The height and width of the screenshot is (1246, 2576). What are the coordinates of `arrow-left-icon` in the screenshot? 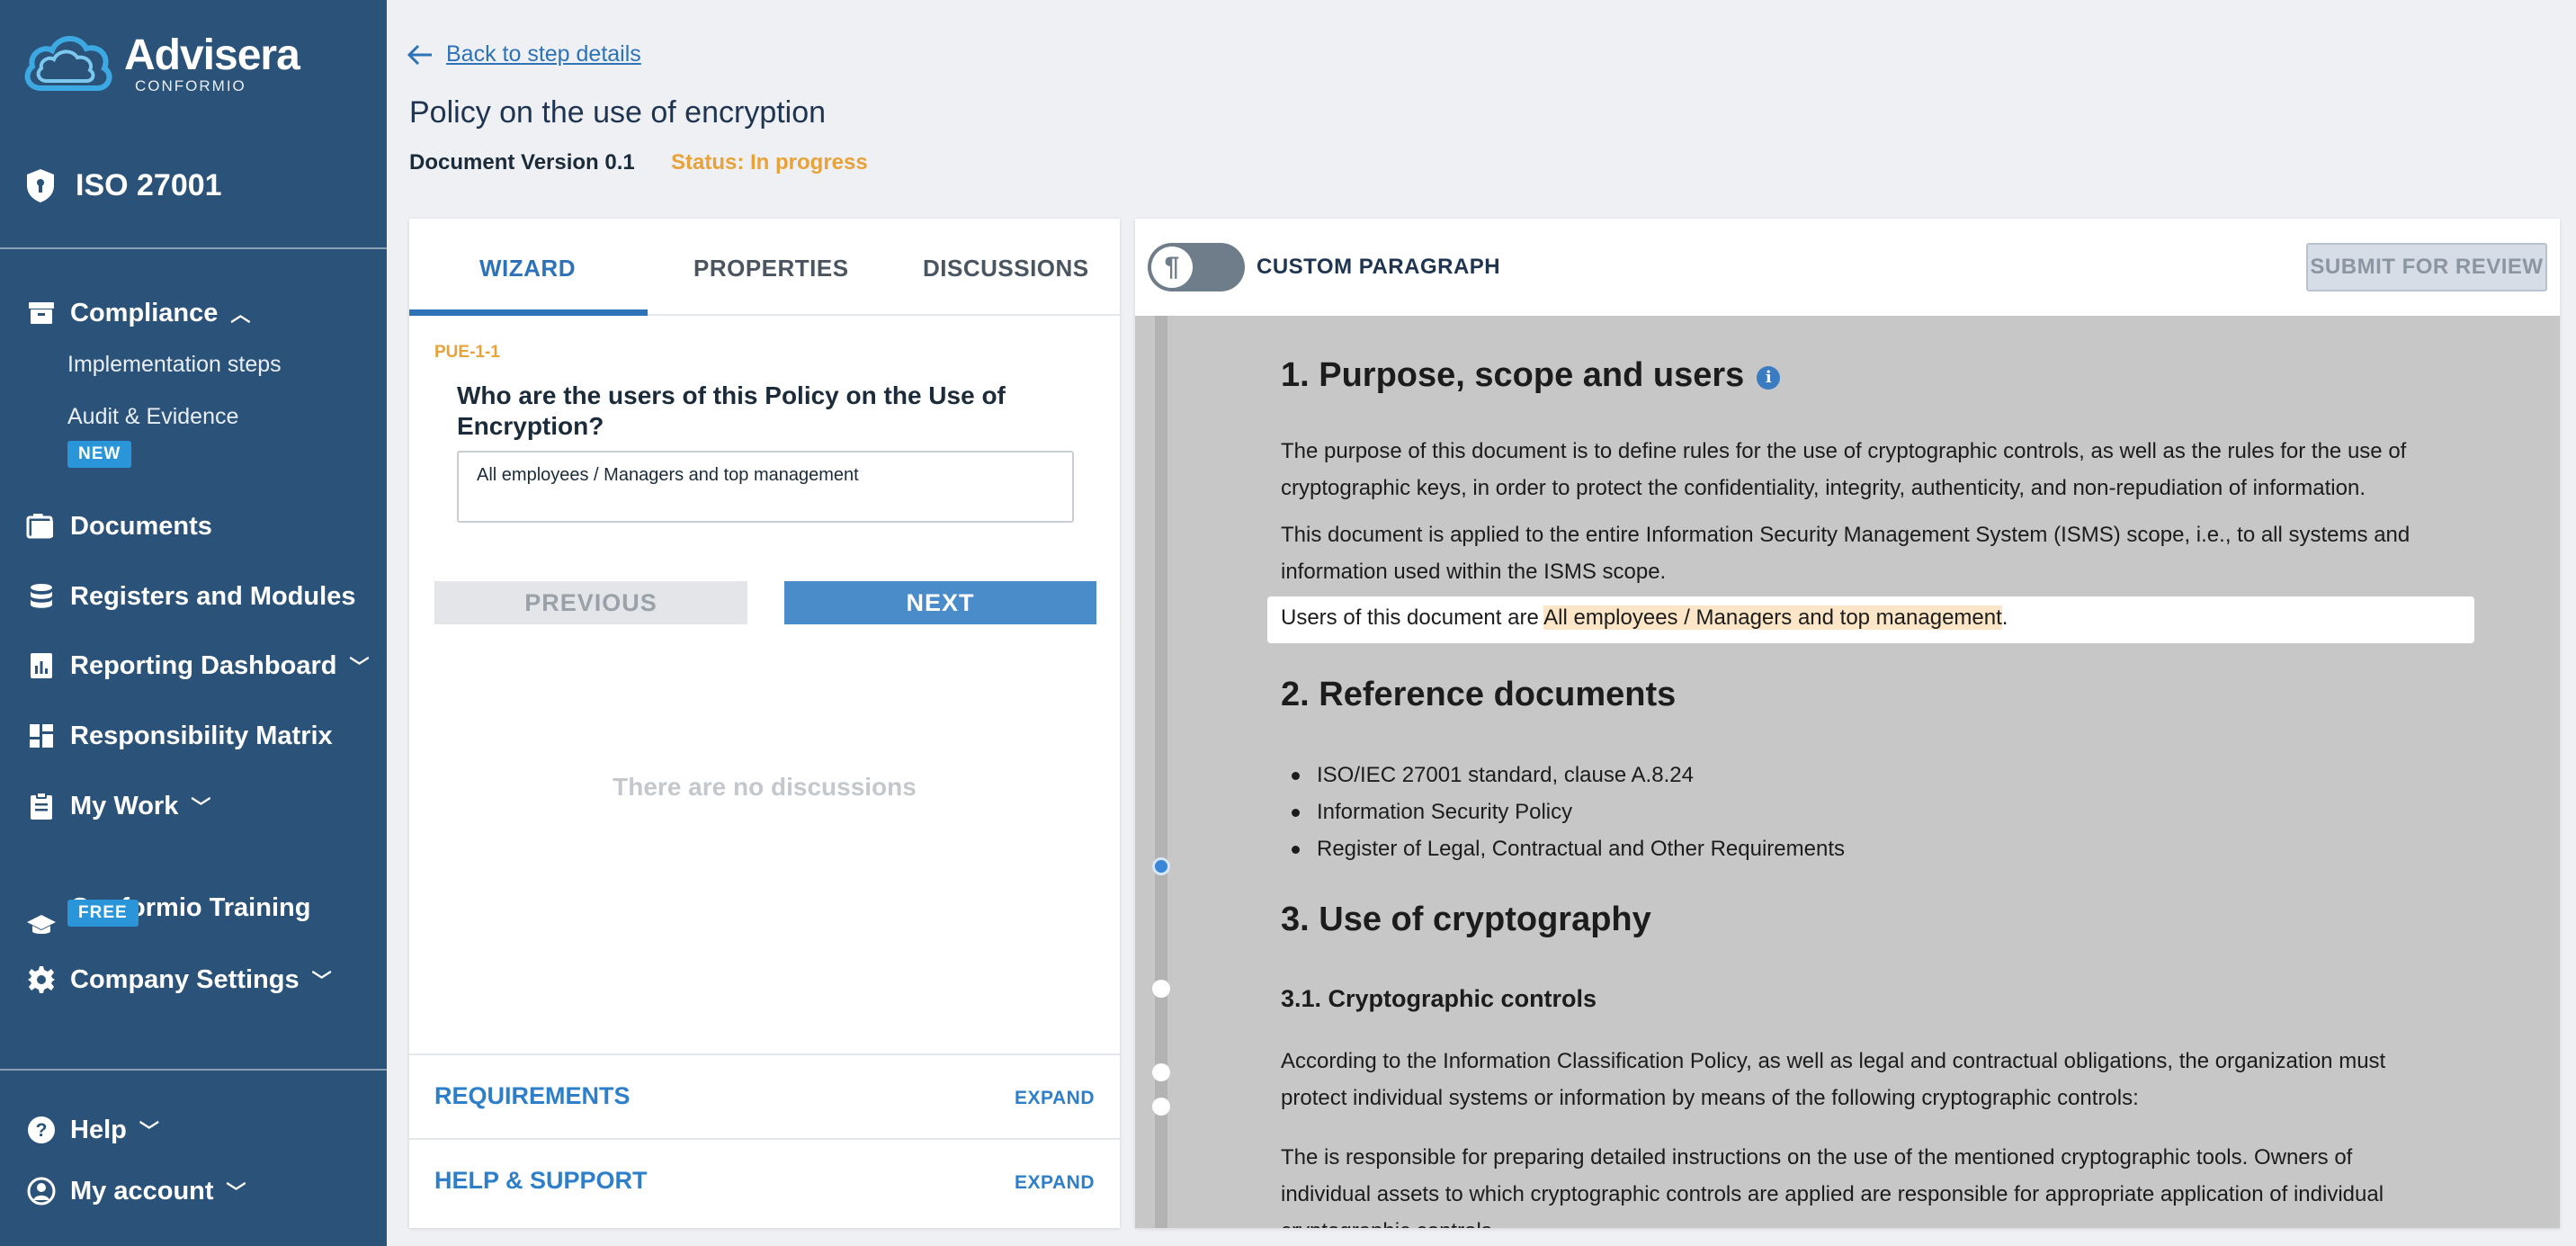 It's located at (419, 54).